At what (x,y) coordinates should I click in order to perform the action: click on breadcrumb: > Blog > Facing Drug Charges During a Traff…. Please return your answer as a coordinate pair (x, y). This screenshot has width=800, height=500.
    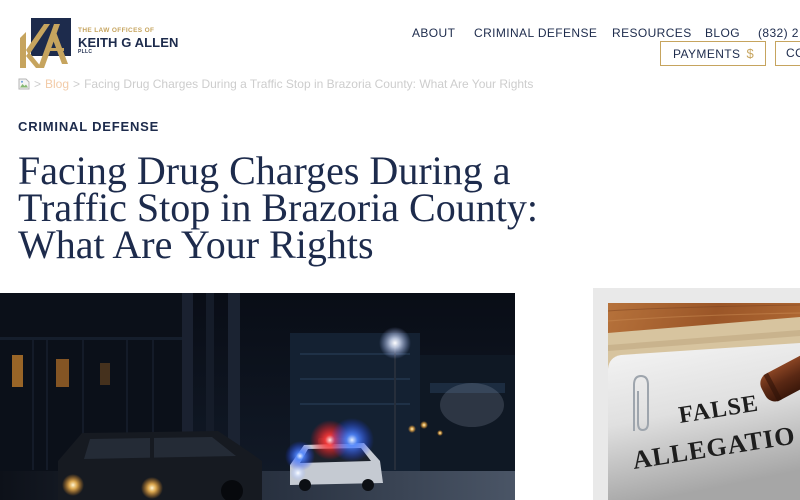
    Looking at the image, I should click on (275, 84).